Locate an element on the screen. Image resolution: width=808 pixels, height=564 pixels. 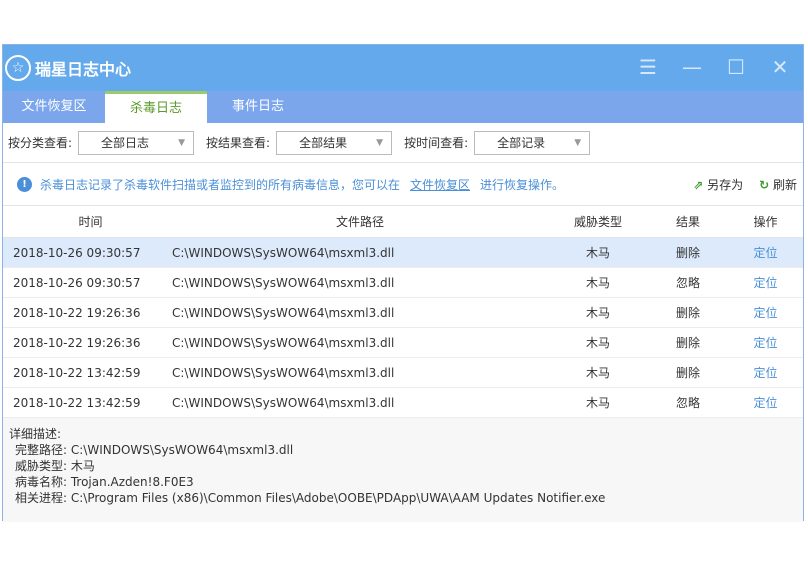
tab-bar: 文件恢复区 杀毒日志 事件日志 is located at coordinates (403, 107).